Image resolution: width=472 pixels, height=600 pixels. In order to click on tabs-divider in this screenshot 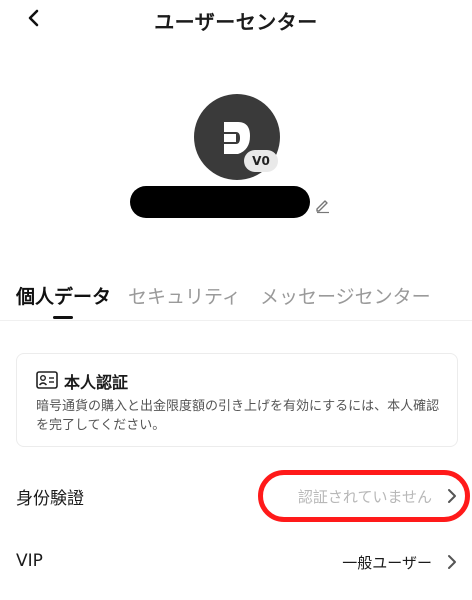, I will do `click(236, 320)`.